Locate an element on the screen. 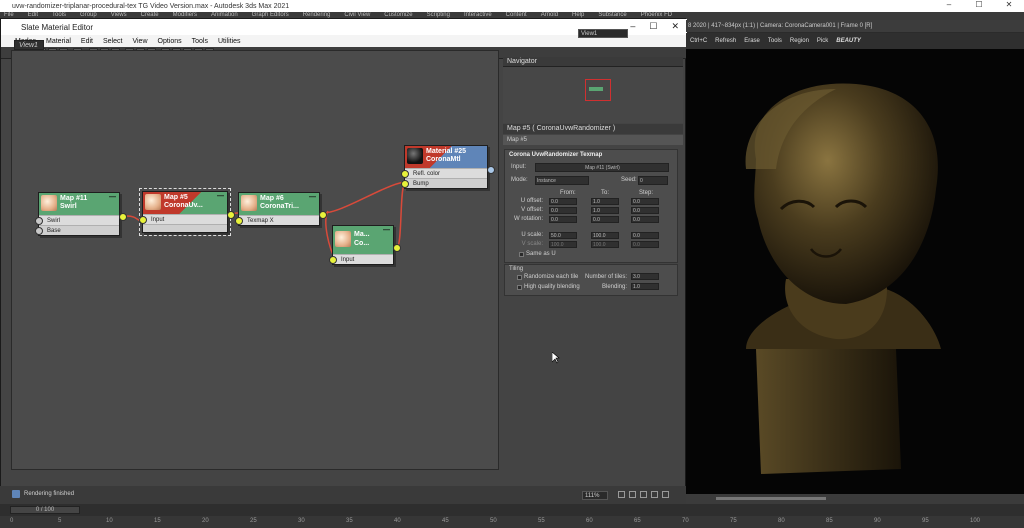  refresh-button: Refresh is located at coordinates (725, 41).